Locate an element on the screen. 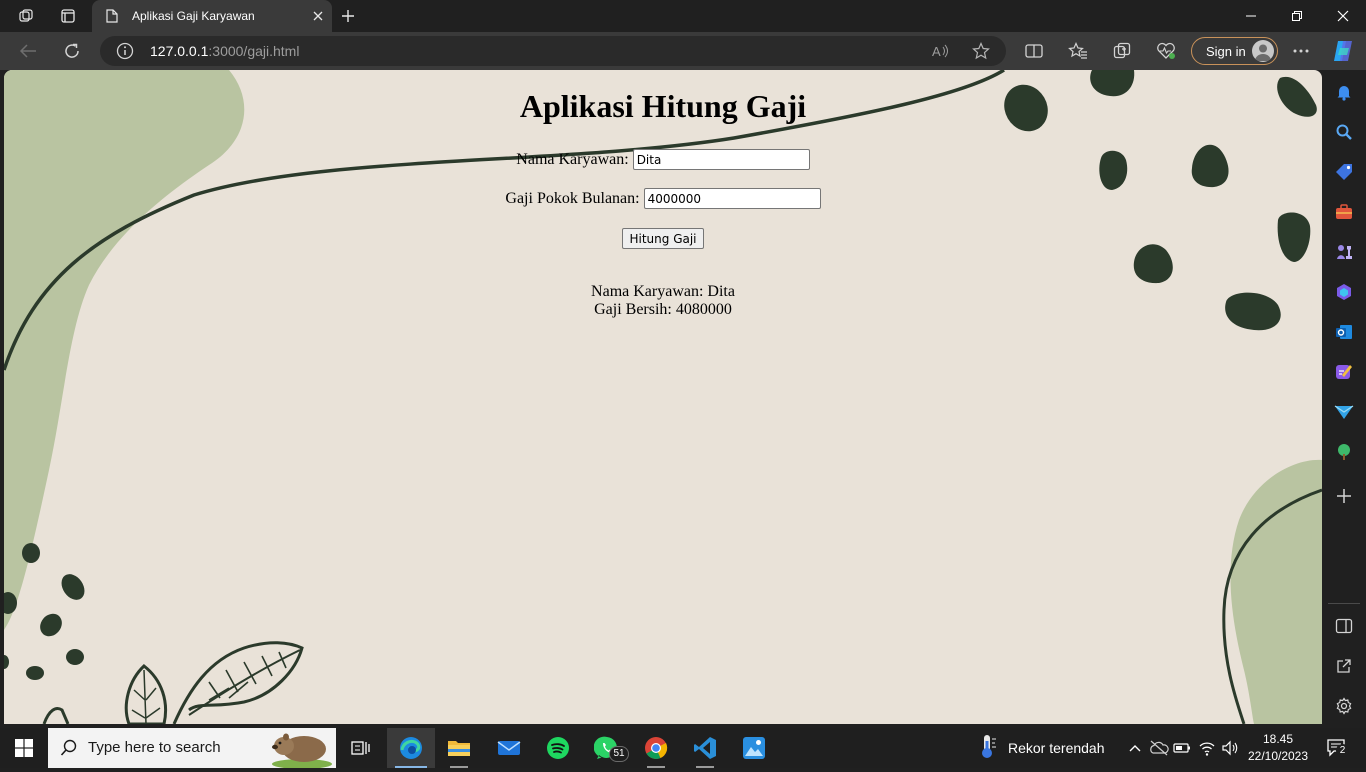  base-salary-row: Gaji Pokok Bulanan: is located at coordinates (663, 198).